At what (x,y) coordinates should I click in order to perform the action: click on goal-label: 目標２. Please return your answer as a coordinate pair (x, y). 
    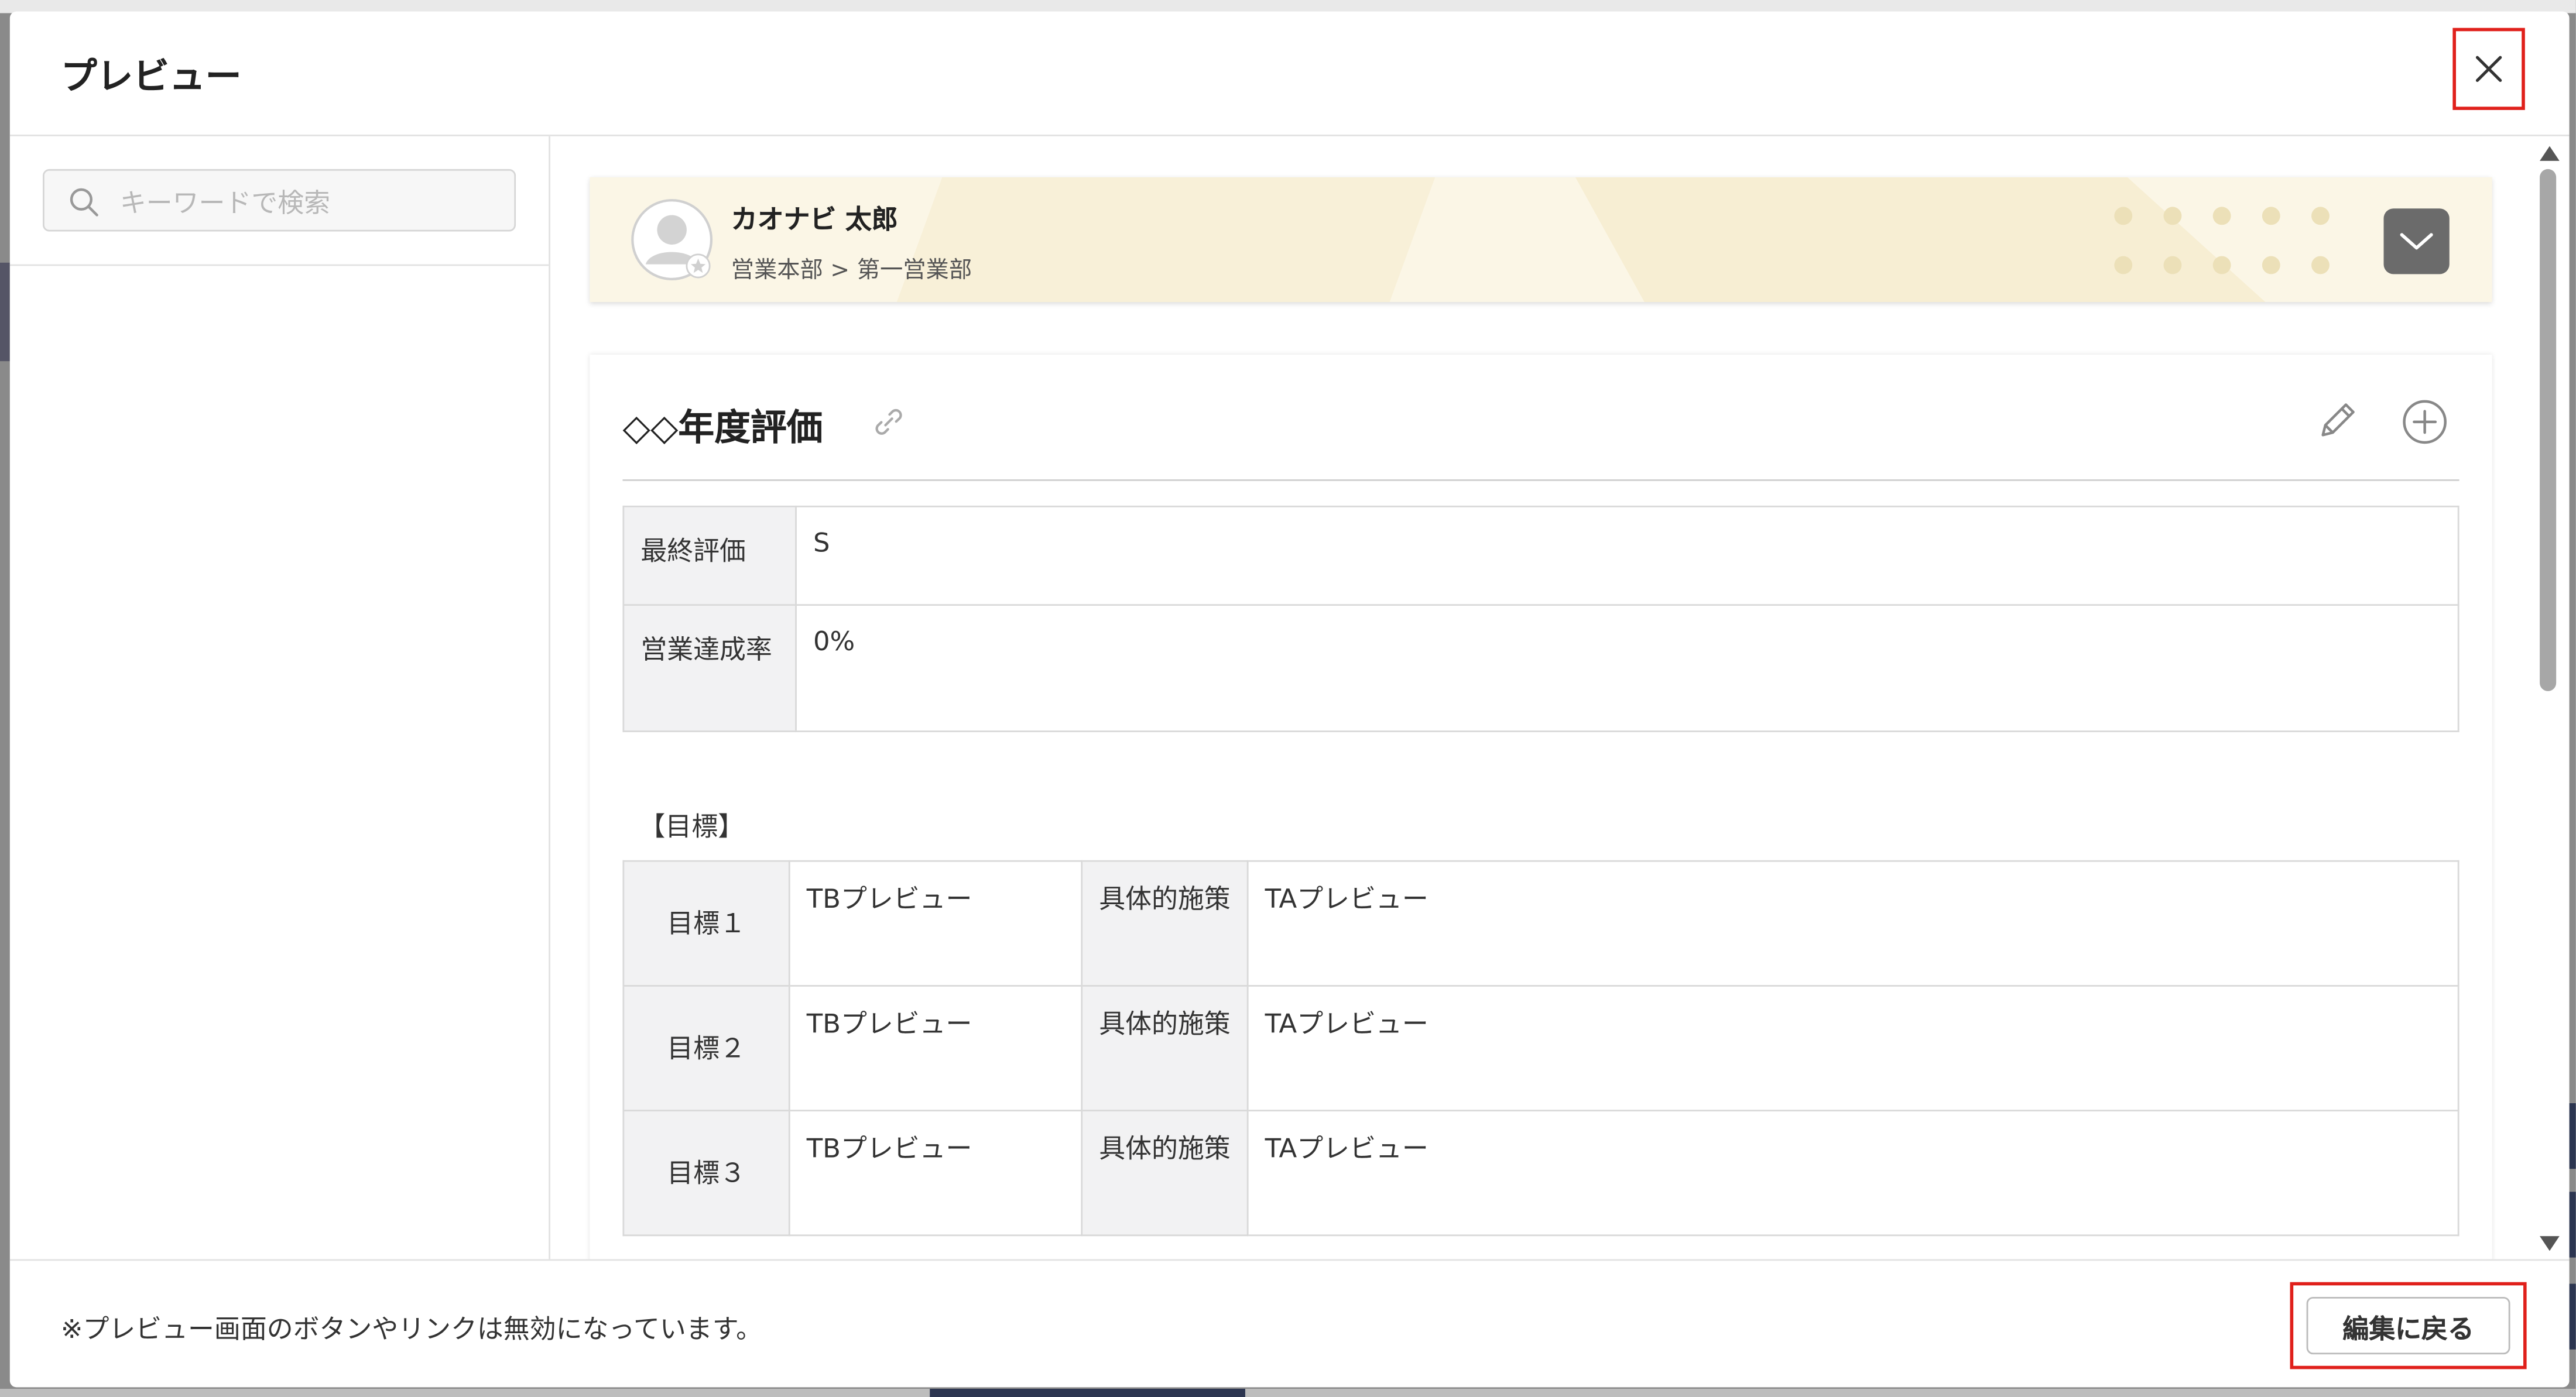
    Looking at the image, I should click on (706, 1048).